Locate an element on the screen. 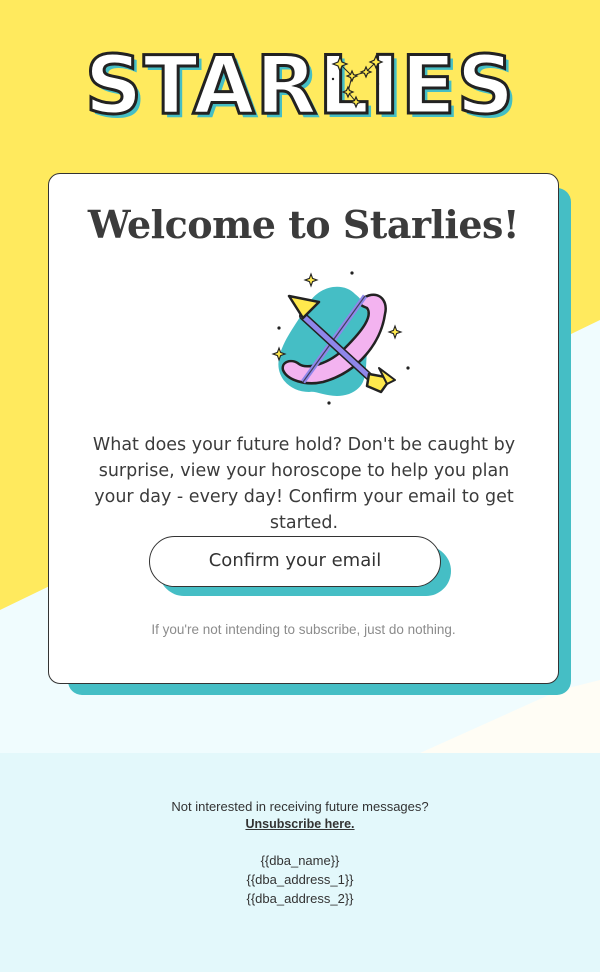 The width and height of the screenshot is (600, 972). sagittarius-bow-and-arrow-icon is located at coordinates (340, 338).